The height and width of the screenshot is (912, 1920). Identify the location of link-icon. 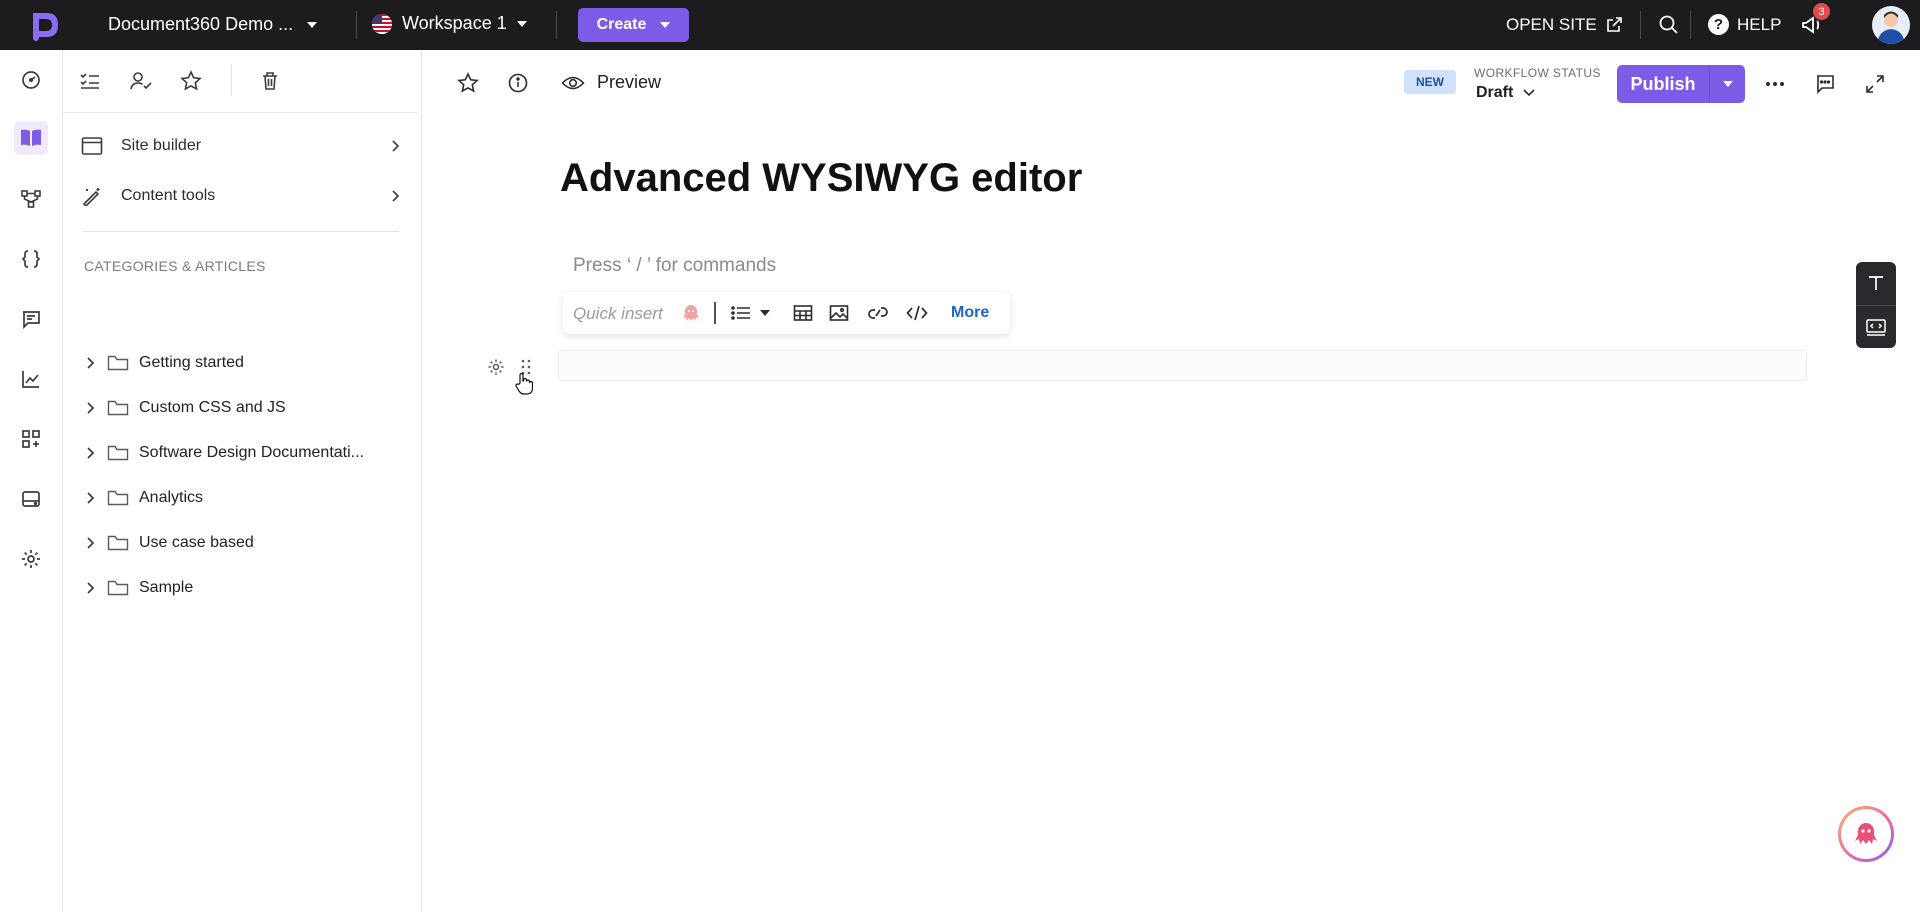
(878, 313).